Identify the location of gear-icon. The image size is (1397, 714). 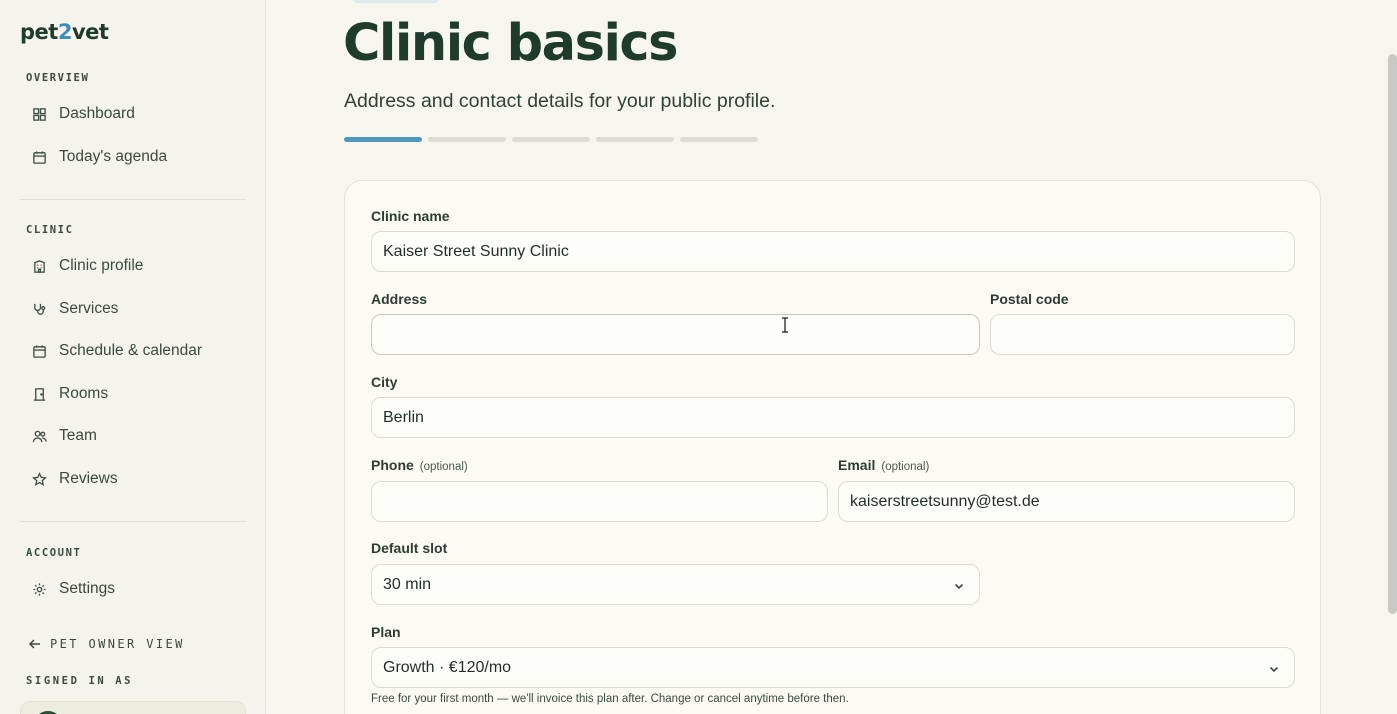
(39, 589).